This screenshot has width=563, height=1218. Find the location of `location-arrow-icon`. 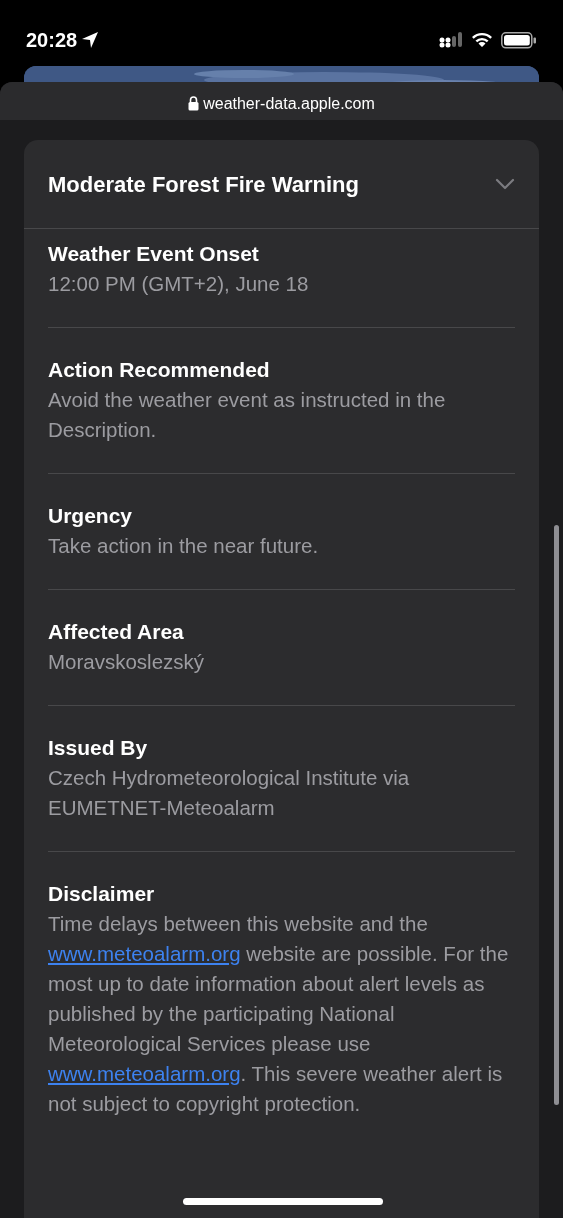

location-arrow-icon is located at coordinates (90, 40).